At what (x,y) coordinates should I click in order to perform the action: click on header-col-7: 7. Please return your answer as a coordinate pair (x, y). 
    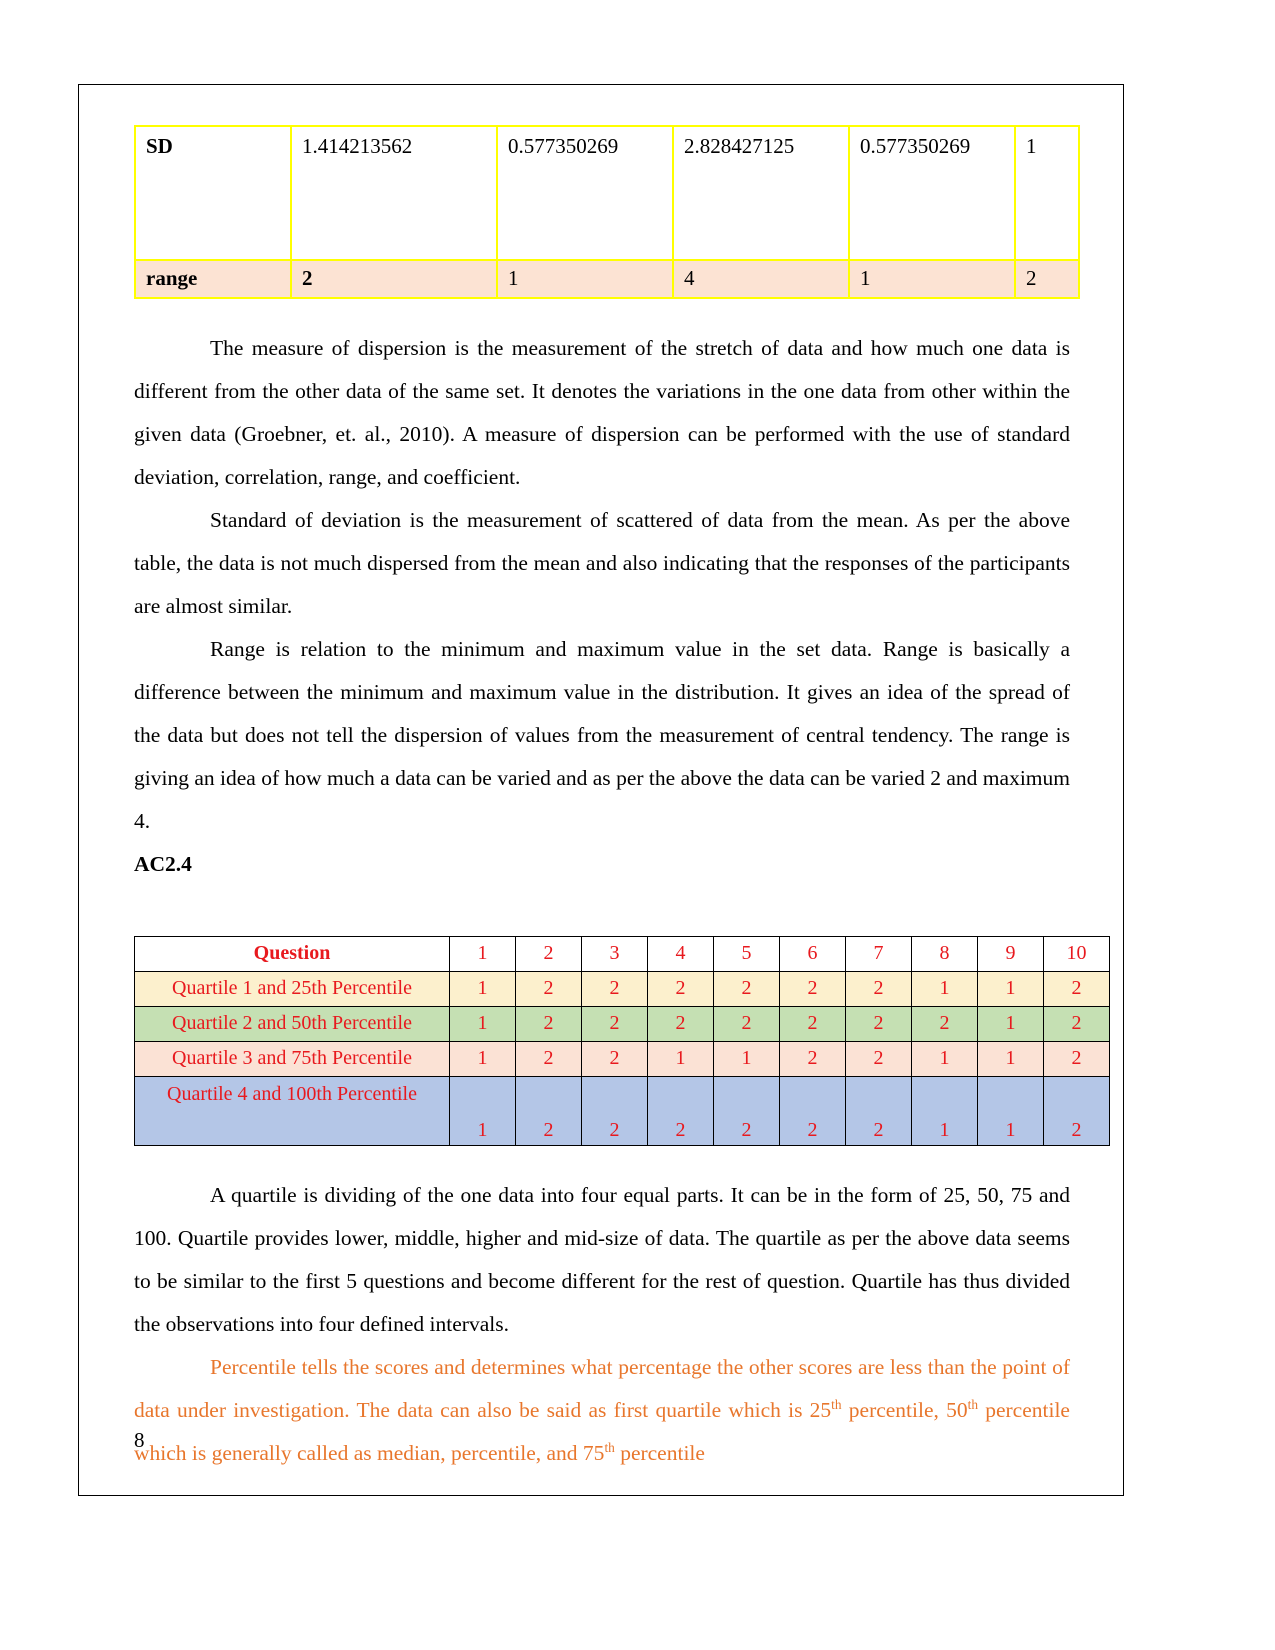
    Looking at the image, I should click on (878, 953).